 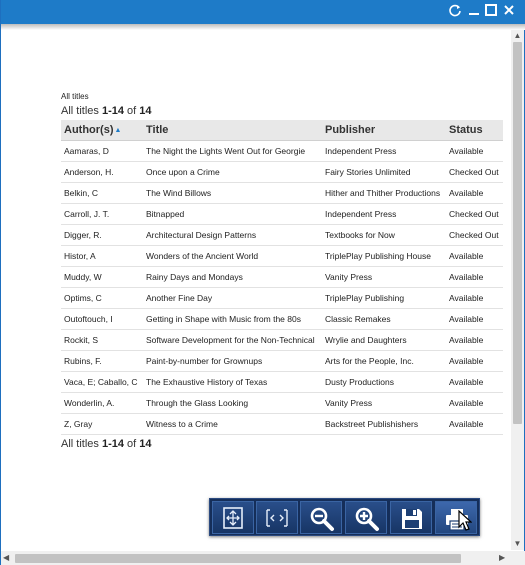 What do you see at coordinates (384, 235) in the screenshot?
I see `cell-publisher: Textbooks for Now` at bounding box center [384, 235].